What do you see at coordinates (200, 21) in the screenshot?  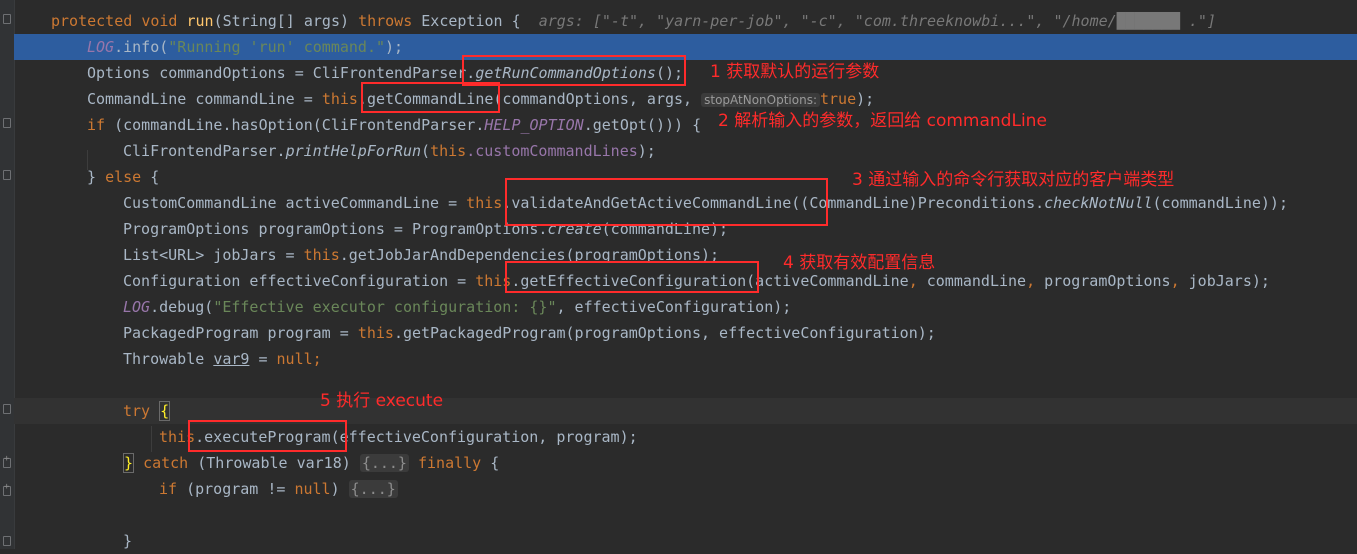 I see `method-name: run` at bounding box center [200, 21].